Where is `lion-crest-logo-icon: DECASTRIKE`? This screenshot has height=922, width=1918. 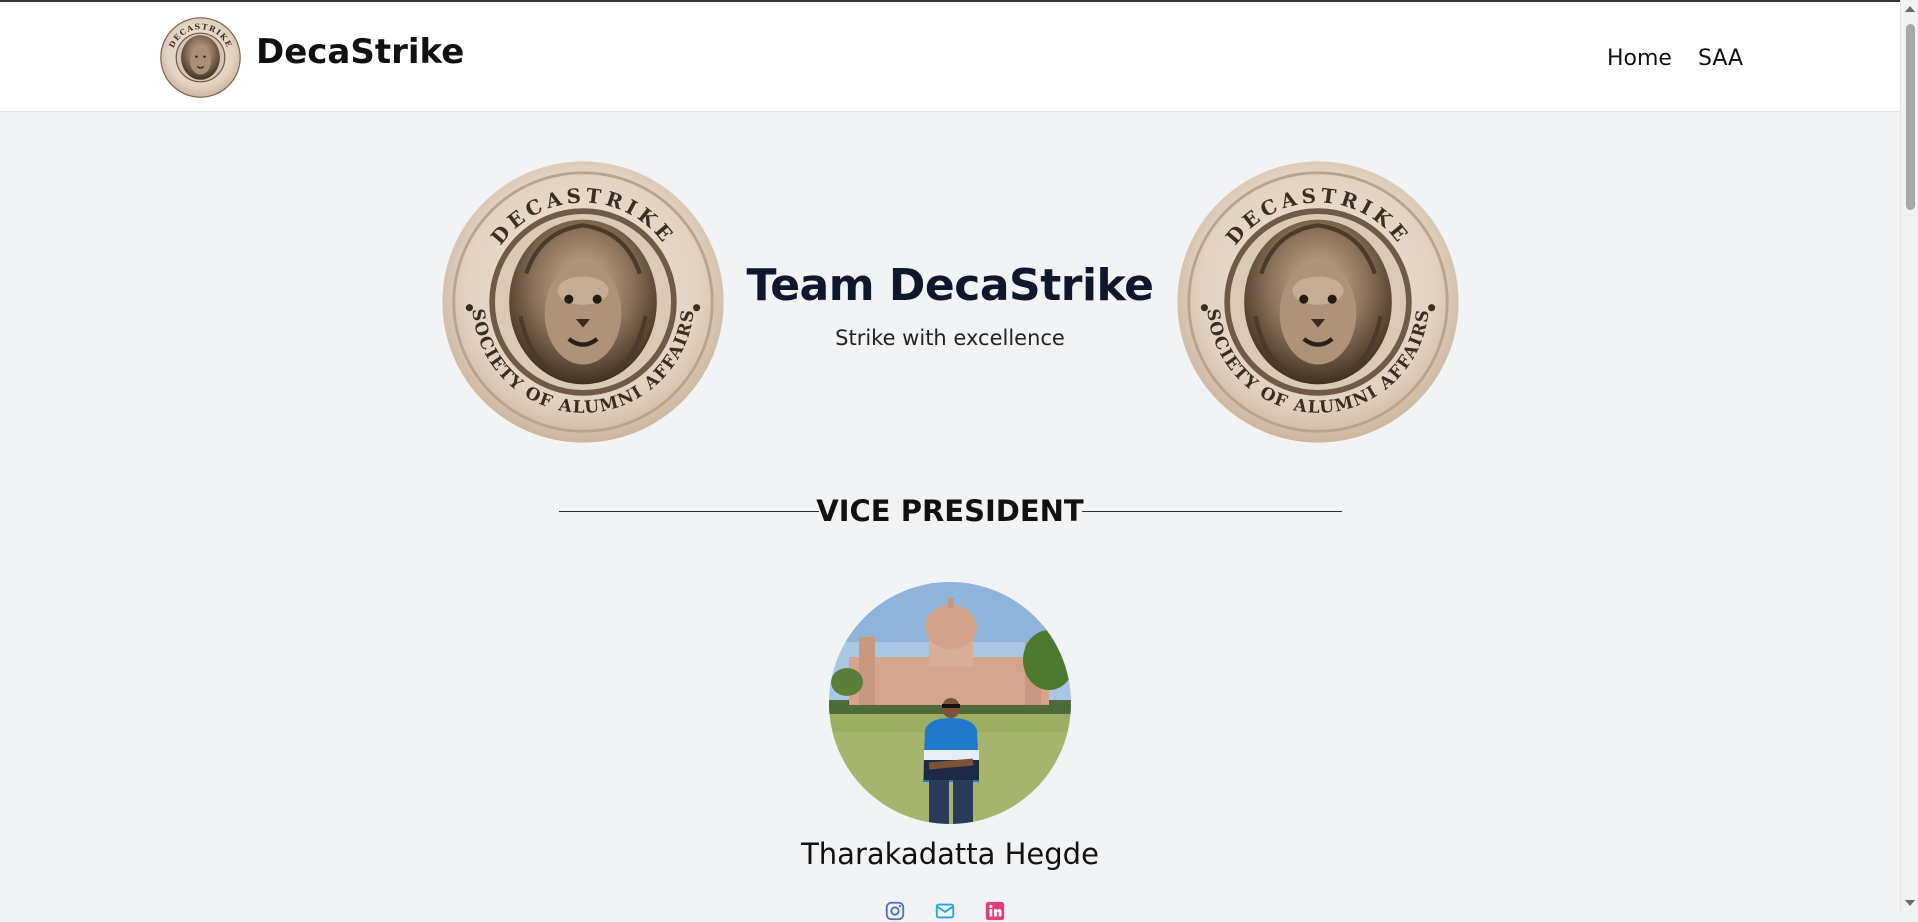
lion-crest-logo-icon: DECASTRIKE is located at coordinates (200, 57).